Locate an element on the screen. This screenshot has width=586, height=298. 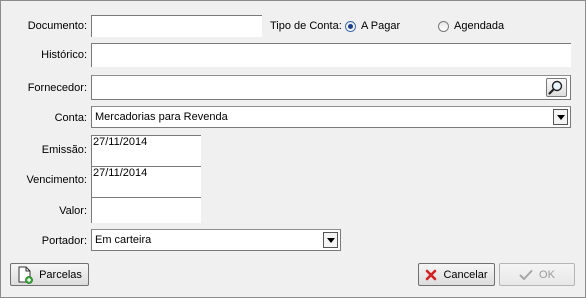
documento-input is located at coordinates (176, 26).